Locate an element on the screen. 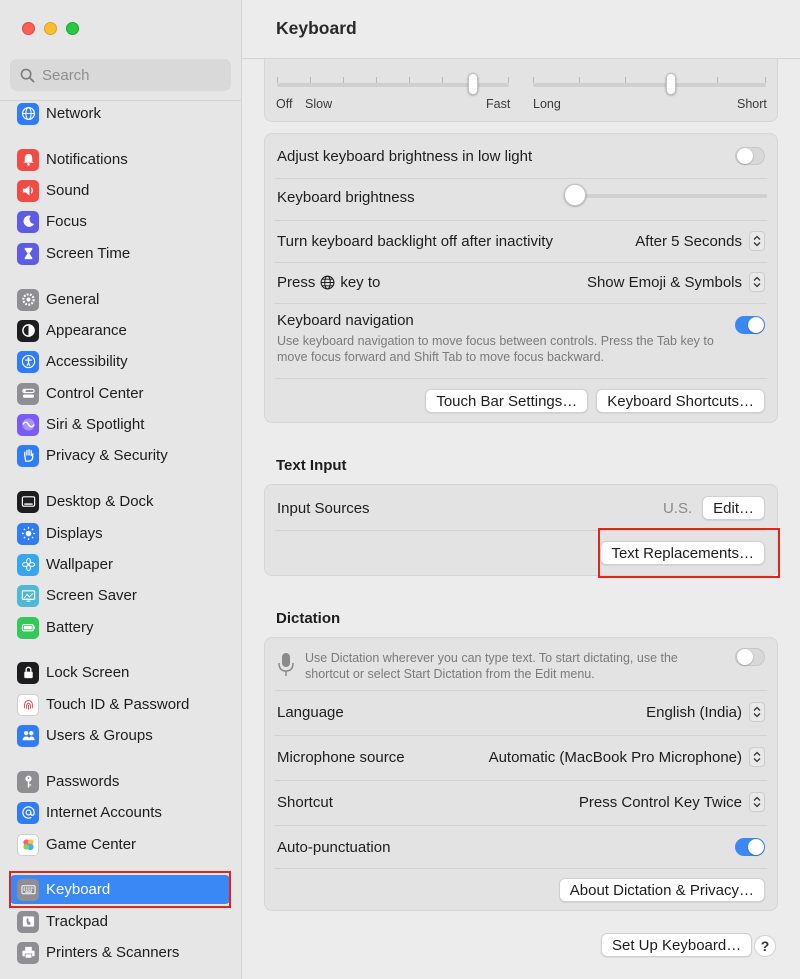 The image size is (800, 979). sidebar-item-label: Control Center is located at coordinates (95, 393).